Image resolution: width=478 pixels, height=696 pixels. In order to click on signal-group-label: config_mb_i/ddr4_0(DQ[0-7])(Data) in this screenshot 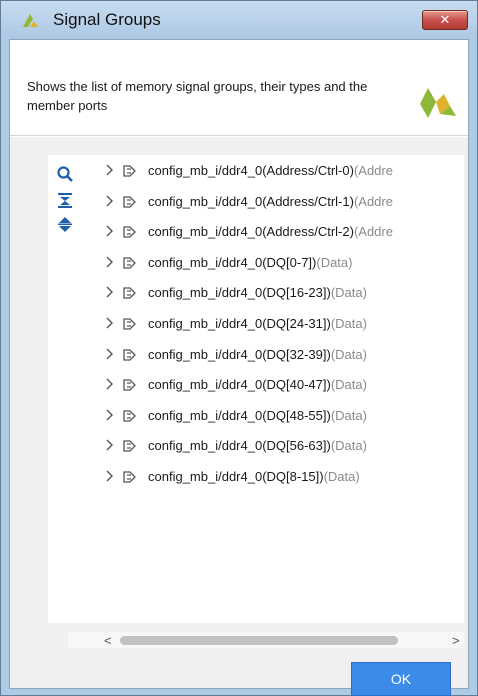, I will do `click(250, 262)`.